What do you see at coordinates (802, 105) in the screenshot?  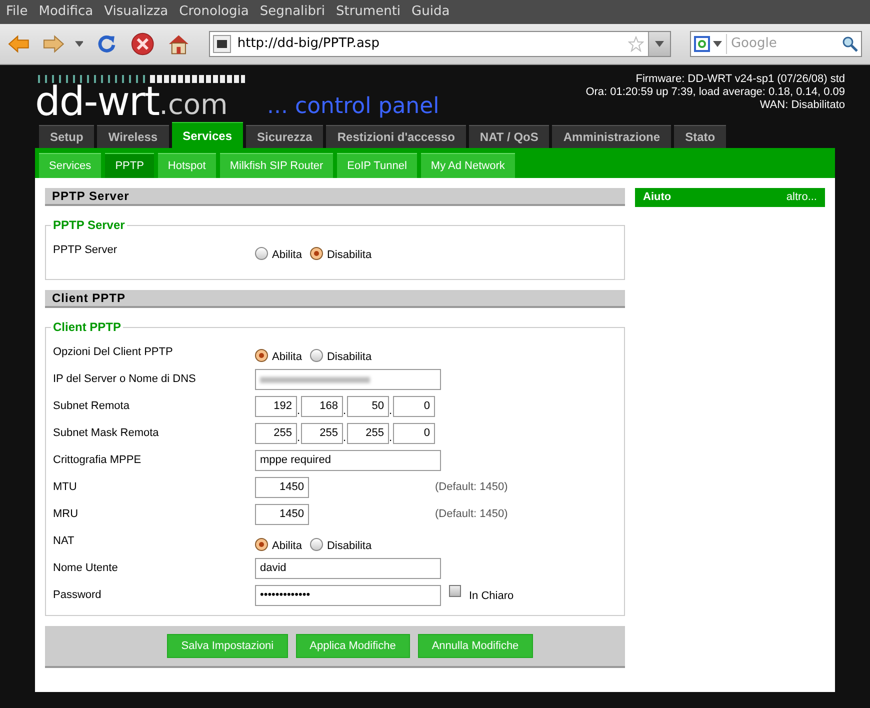 I see `status-info: WAN: Disabilitato` at bounding box center [802, 105].